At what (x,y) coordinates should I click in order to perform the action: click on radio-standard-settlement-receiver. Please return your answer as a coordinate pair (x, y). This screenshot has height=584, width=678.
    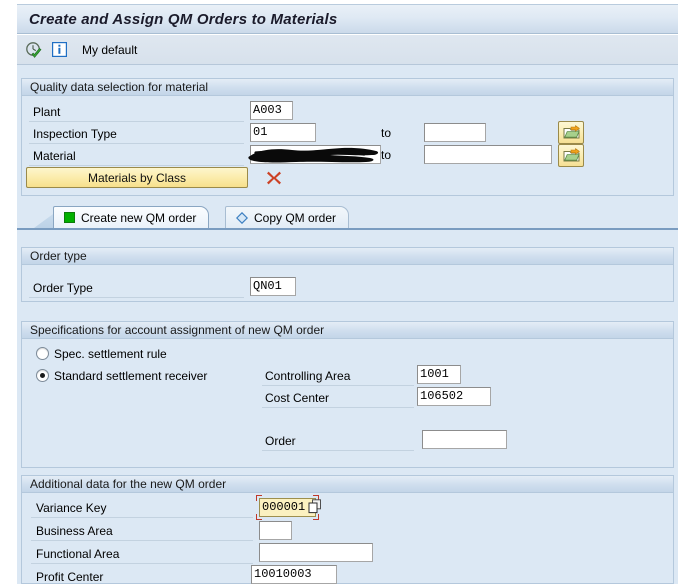
    Looking at the image, I should click on (42, 375).